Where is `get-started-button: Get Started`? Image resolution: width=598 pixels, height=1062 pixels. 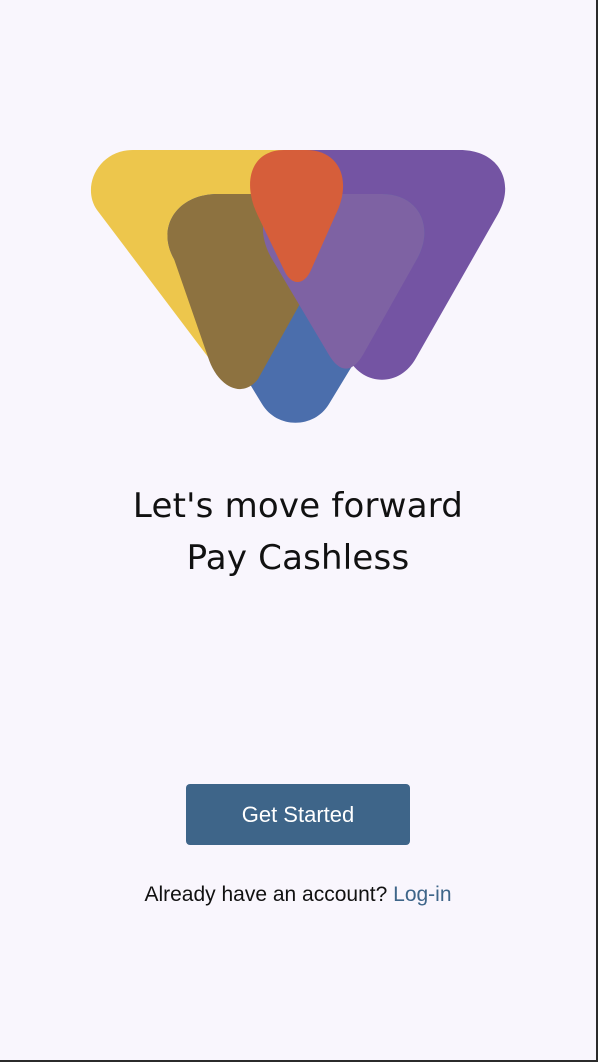
get-started-button: Get Started is located at coordinates (298, 814).